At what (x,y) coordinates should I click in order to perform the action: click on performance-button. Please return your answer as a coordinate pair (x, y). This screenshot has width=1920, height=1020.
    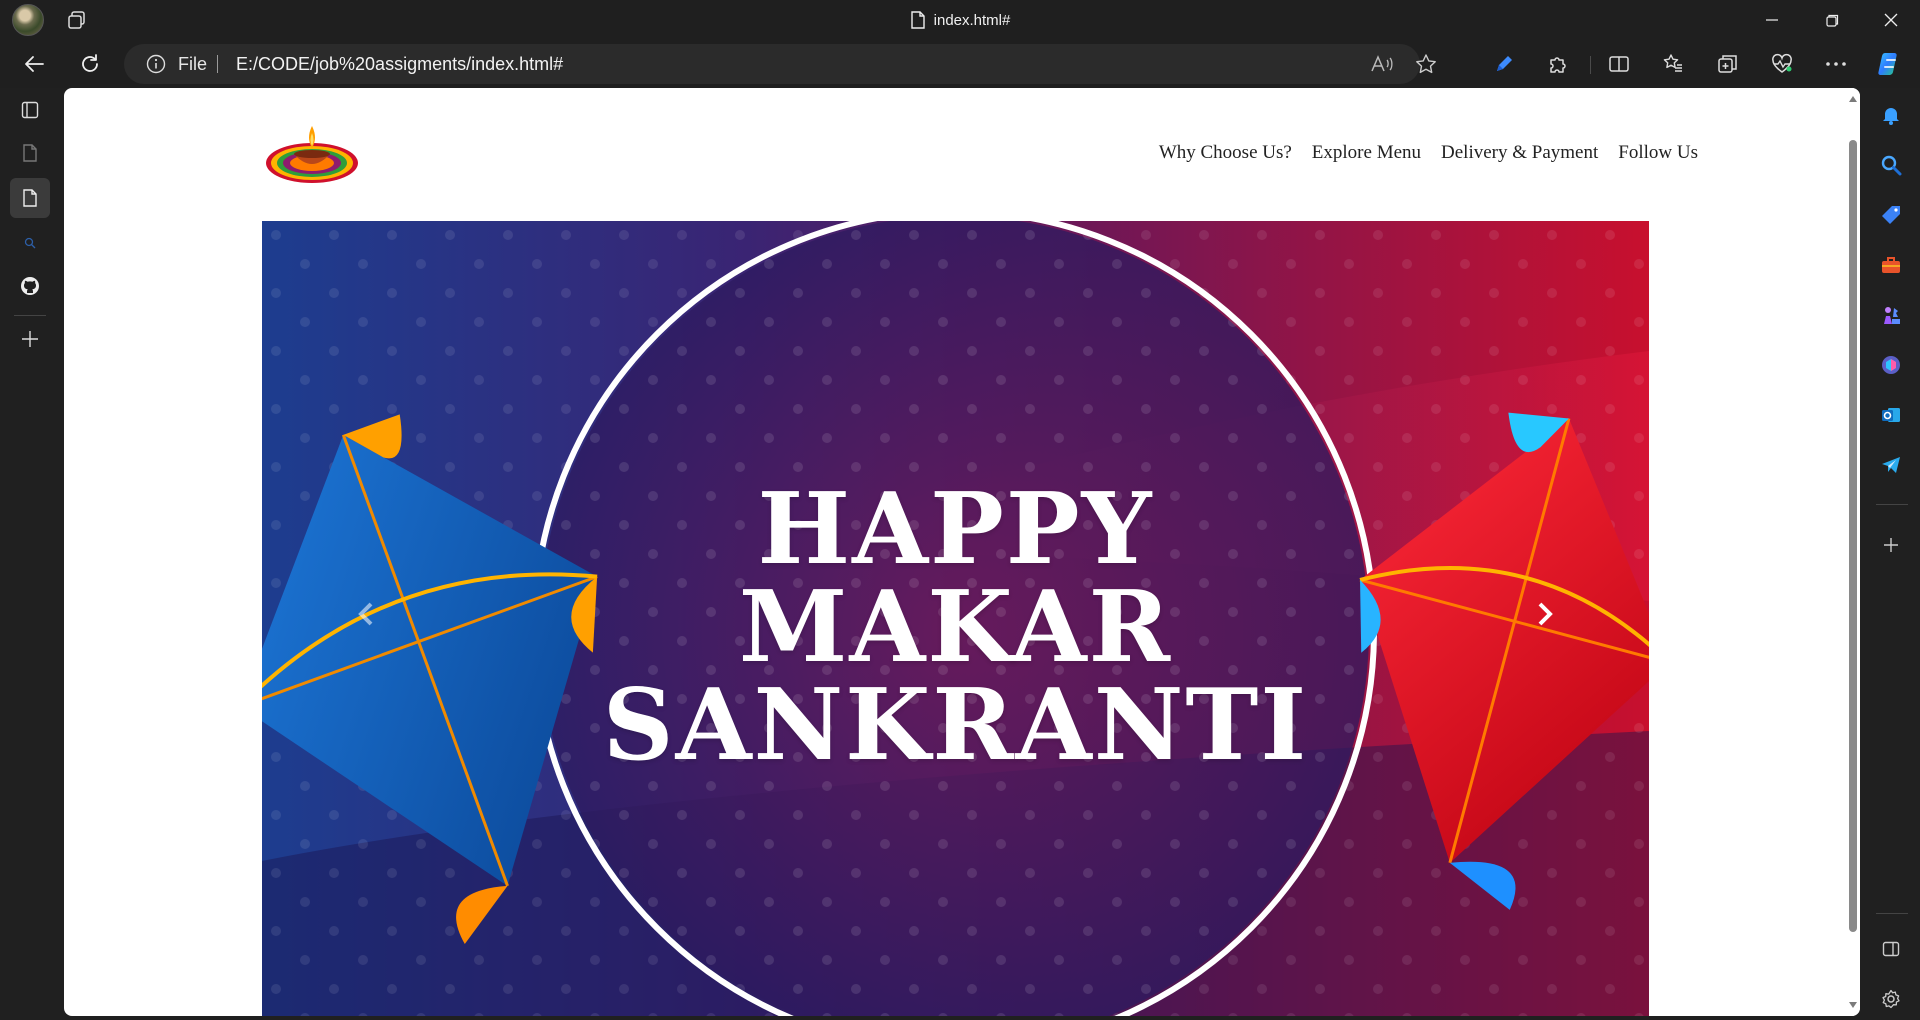
    Looking at the image, I should click on (1782, 64).